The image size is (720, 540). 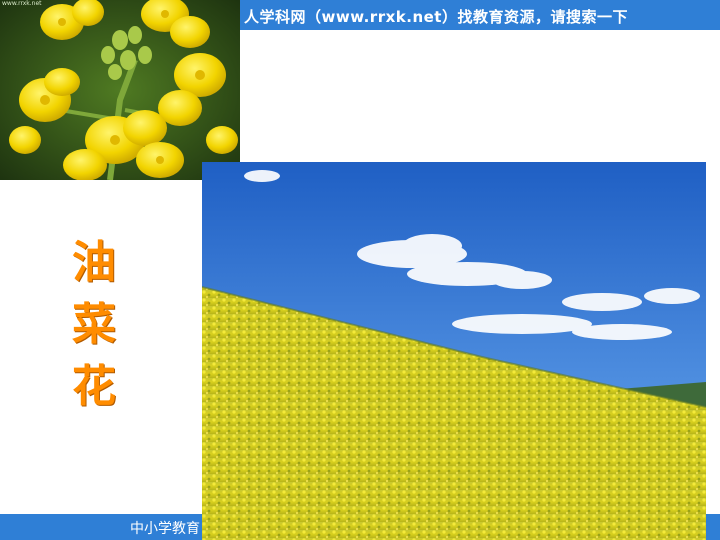 What do you see at coordinates (22, 3) in the screenshot?
I see `photo-caption: www.rrxk.net` at bounding box center [22, 3].